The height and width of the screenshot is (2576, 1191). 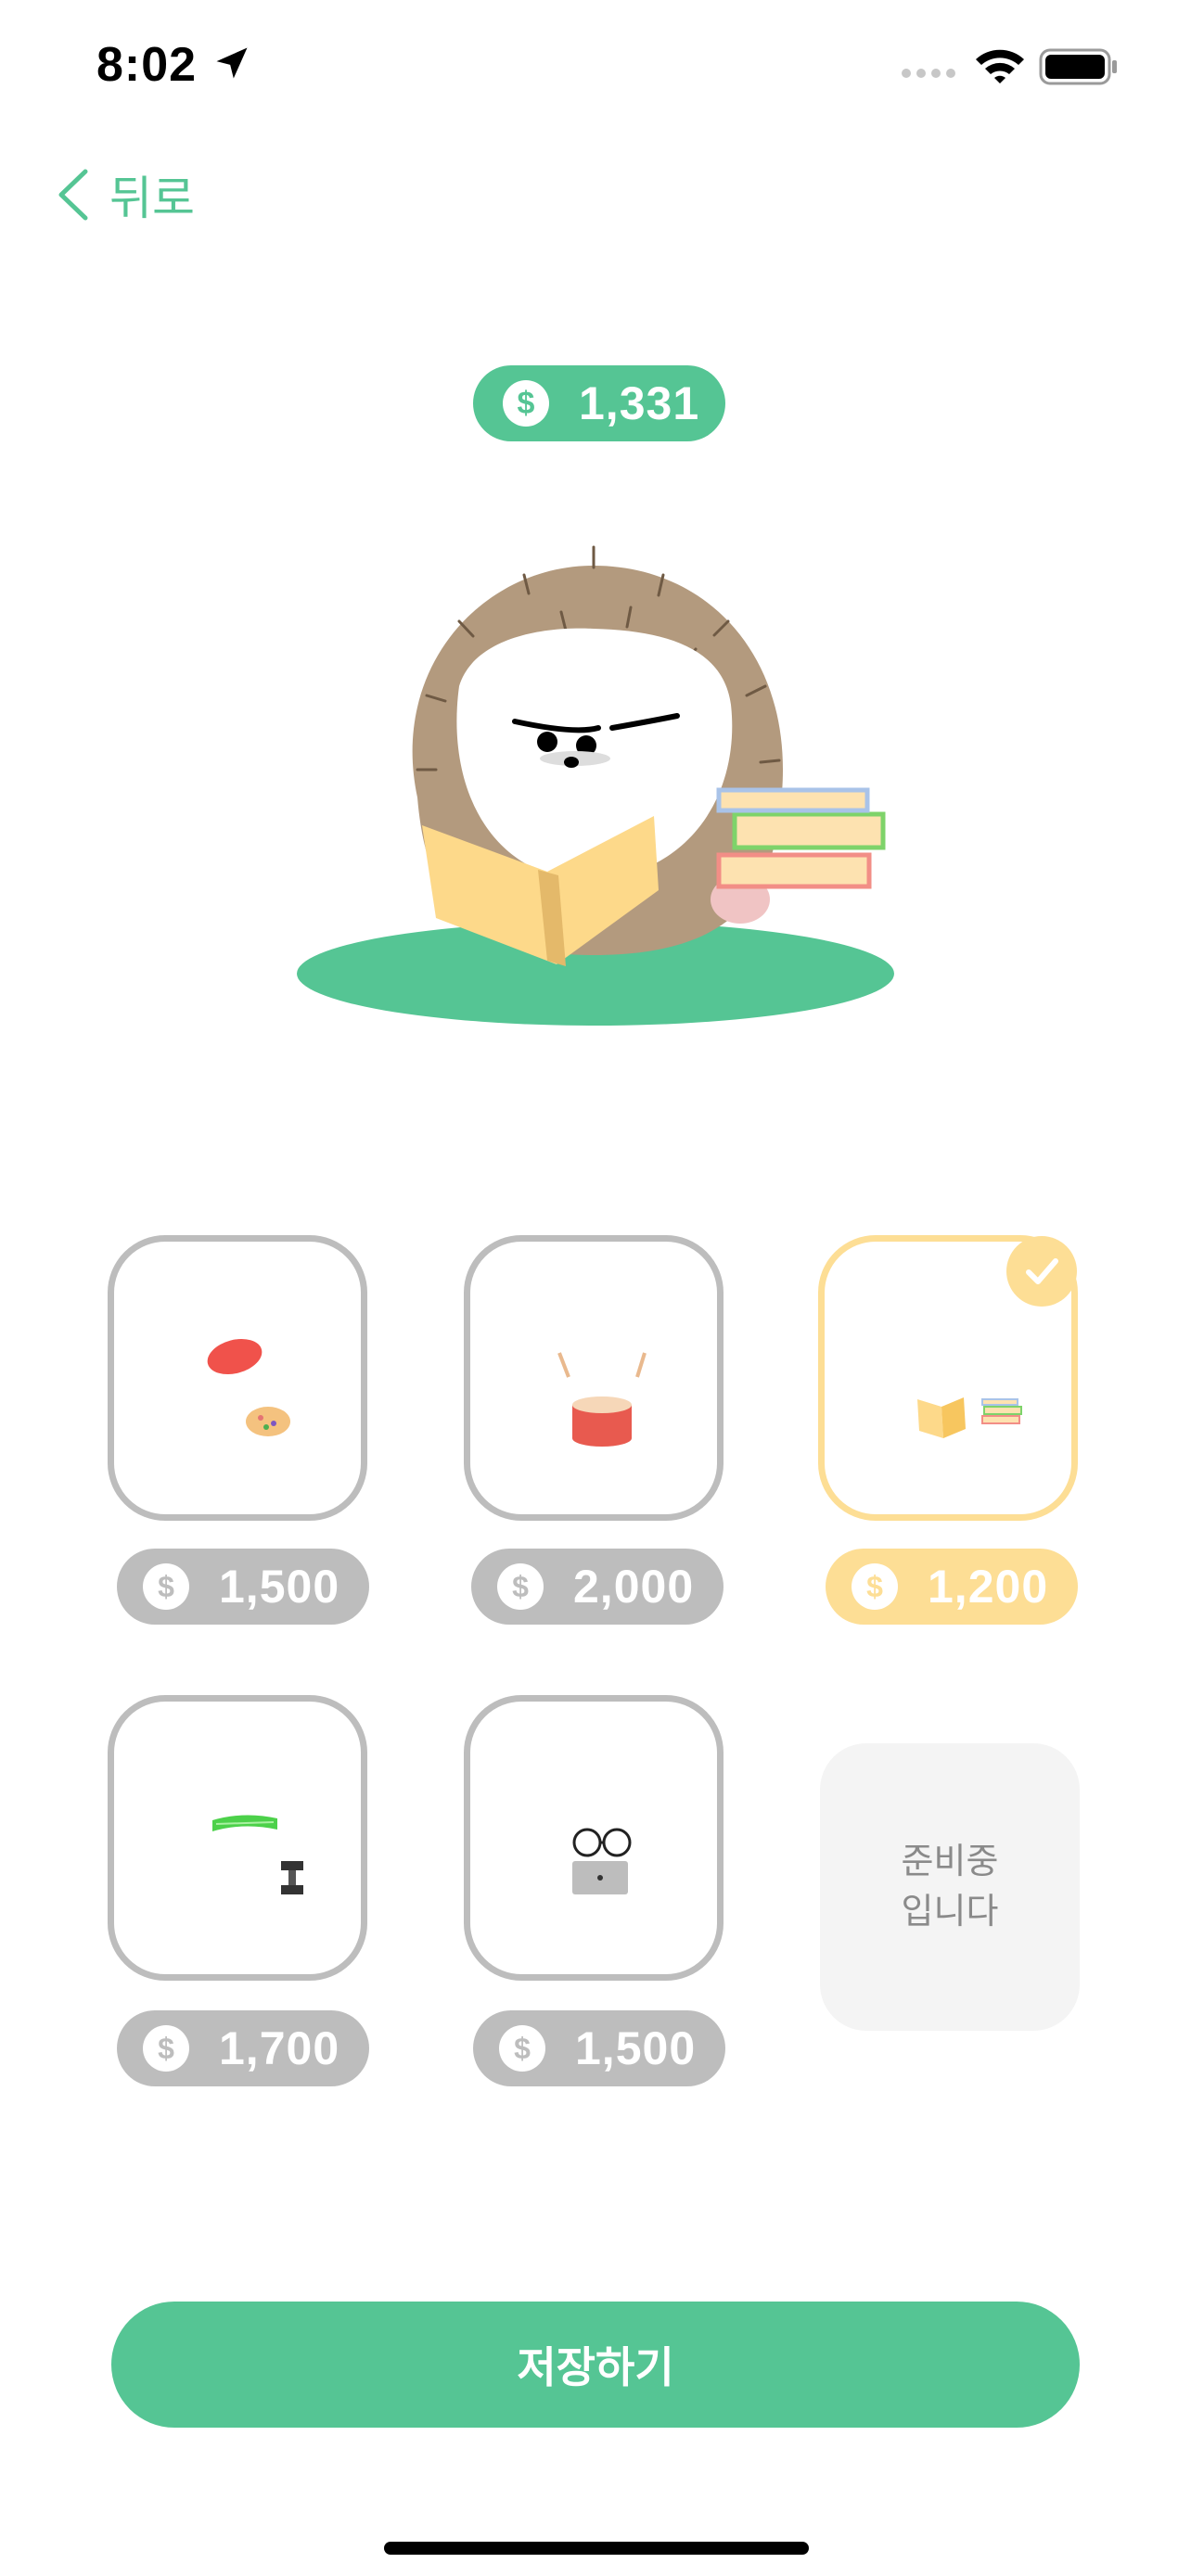 I want to click on frisbee-cookie-icon, so click(x=248, y=1387).